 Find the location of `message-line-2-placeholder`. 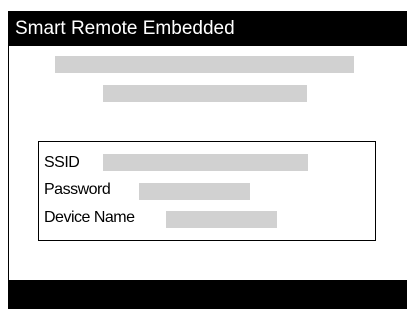

message-line-2-placeholder is located at coordinates (205, 93).